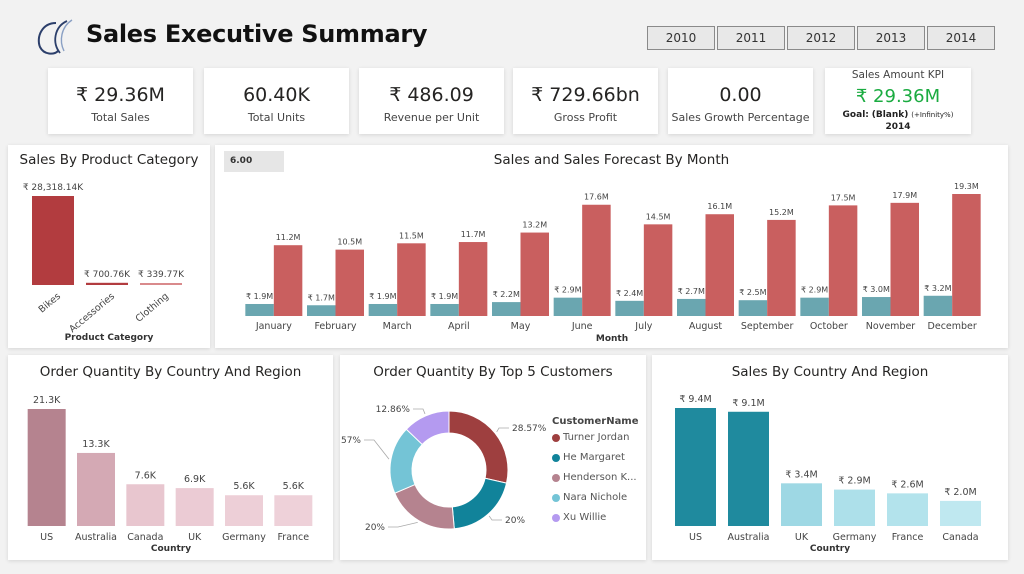 This screenshot has width=1024, height=574. What do you see at coordinates (753, 308) in the screenshot?
I see `sales-bar-september` at bounding box center [753, 308].